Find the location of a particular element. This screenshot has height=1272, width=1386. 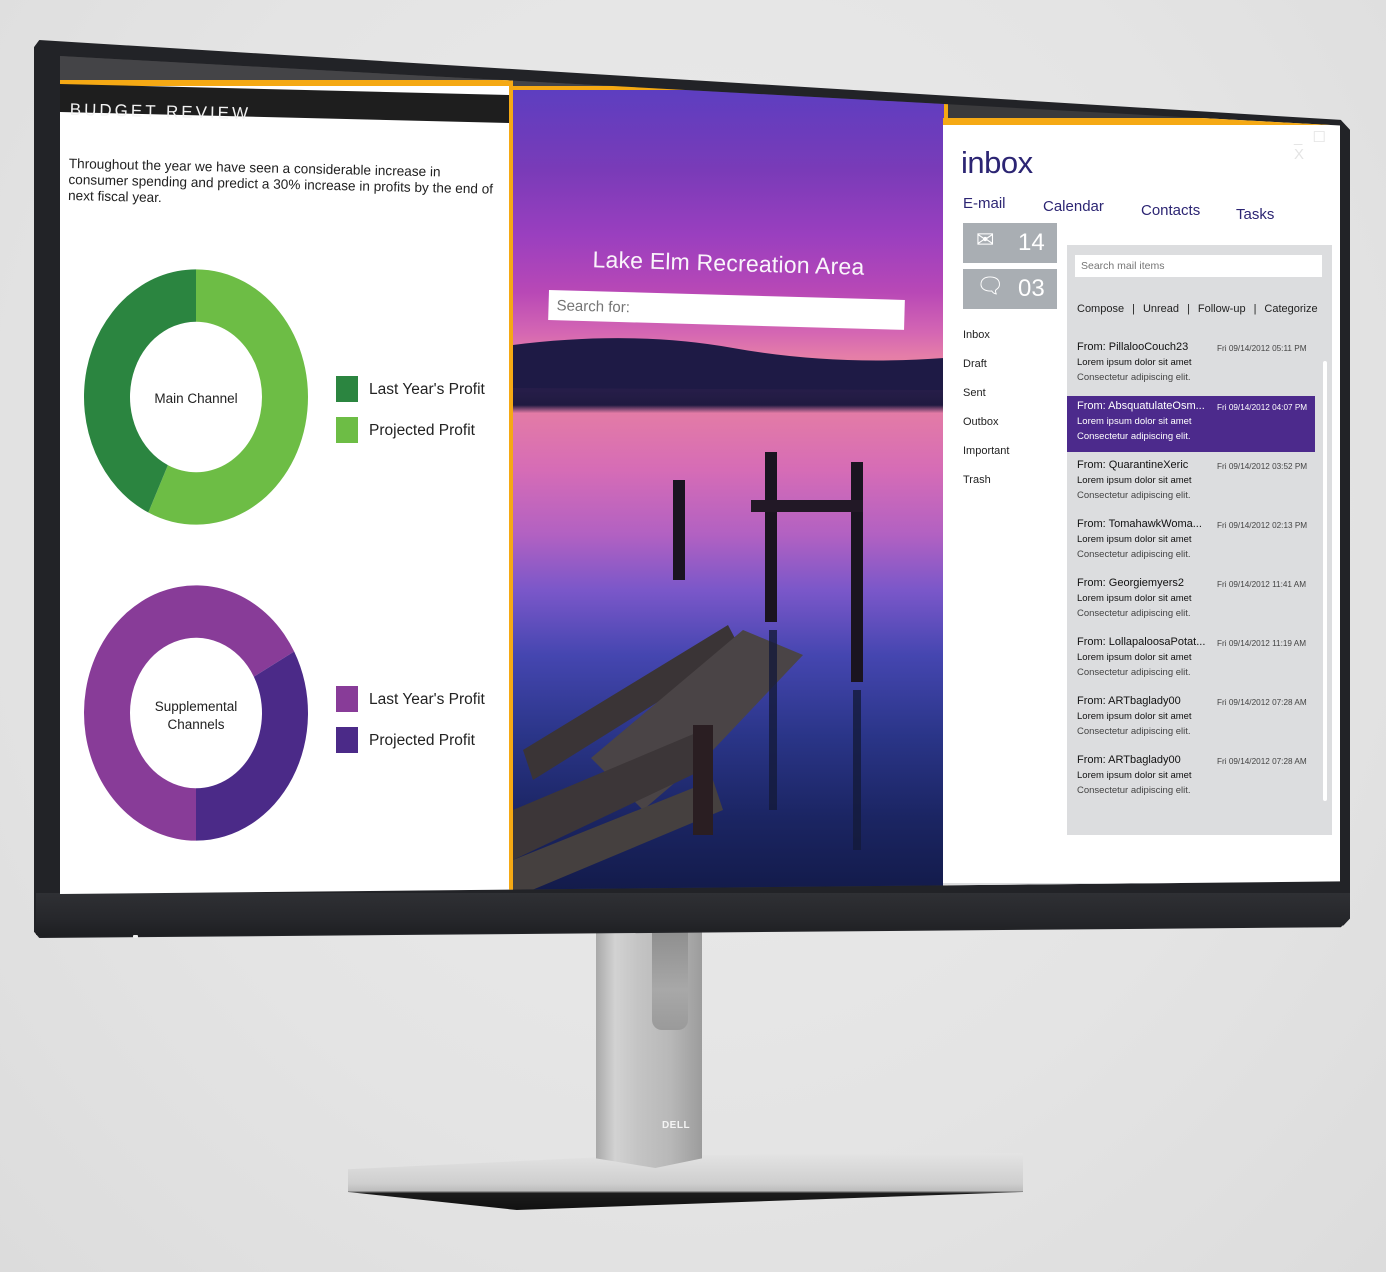

window-controls: _ ☐ X is located at coordinates (1316, 145).